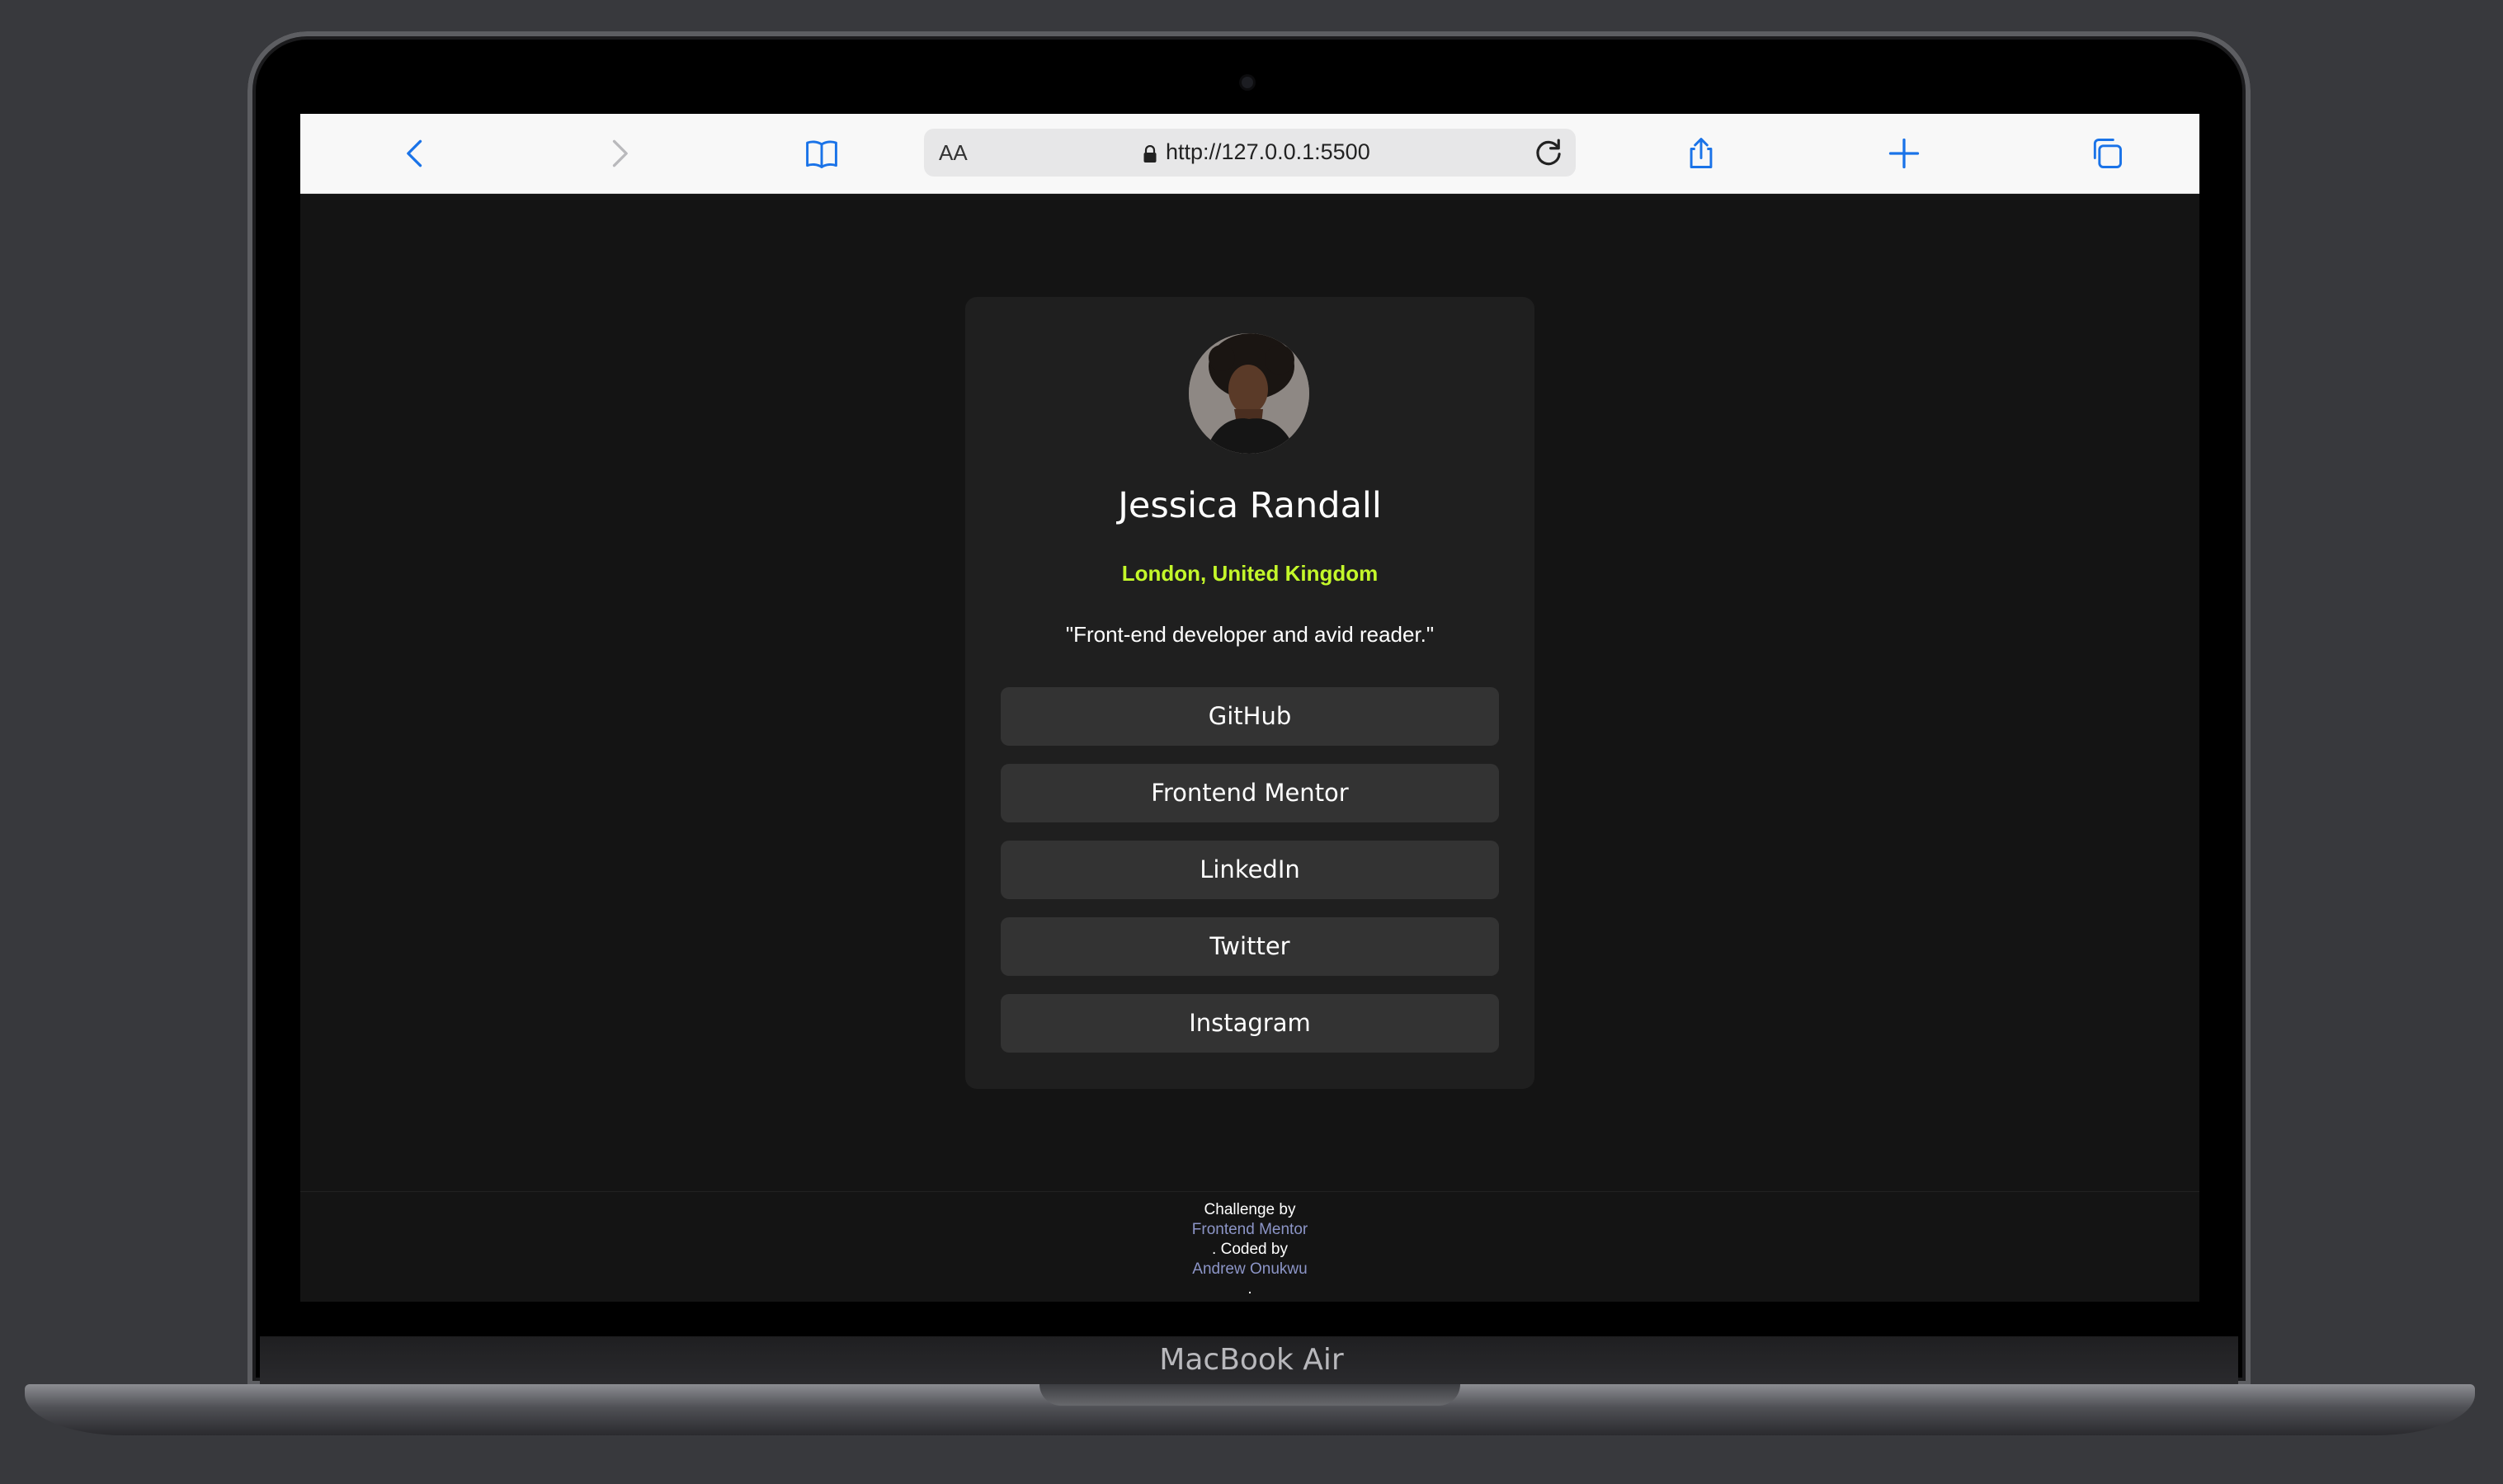  I want to click on avatar, so click(1249, 393).